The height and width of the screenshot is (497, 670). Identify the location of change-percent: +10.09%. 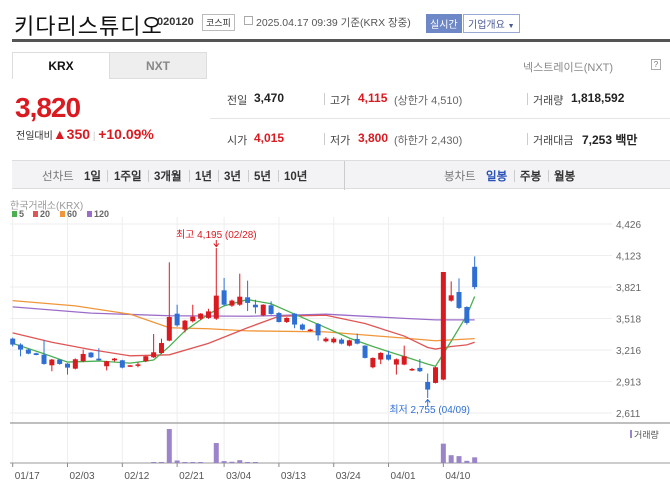
(126, 134).